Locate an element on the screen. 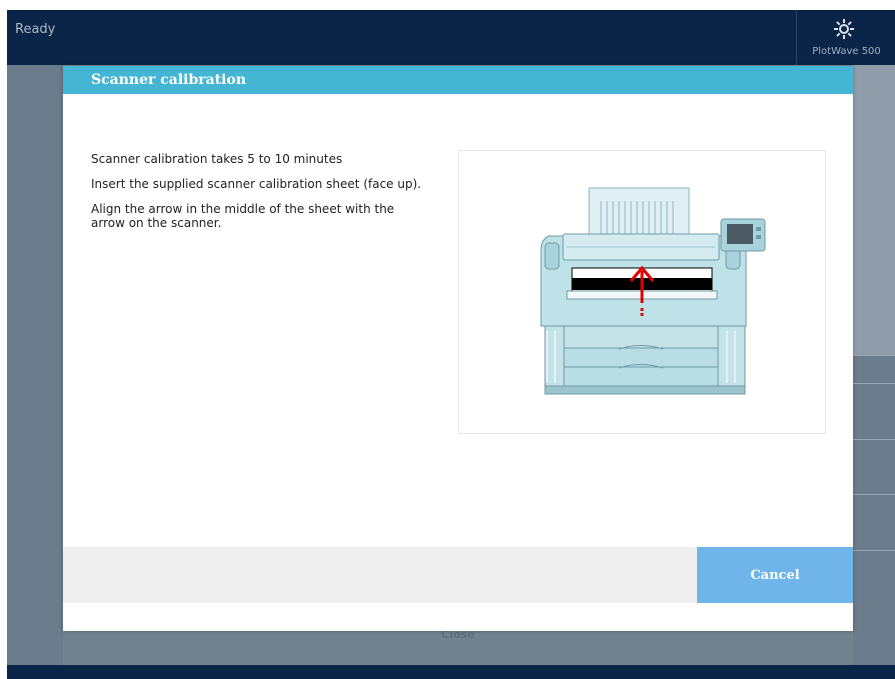  gear-icon is located at coordinates (844, 29).